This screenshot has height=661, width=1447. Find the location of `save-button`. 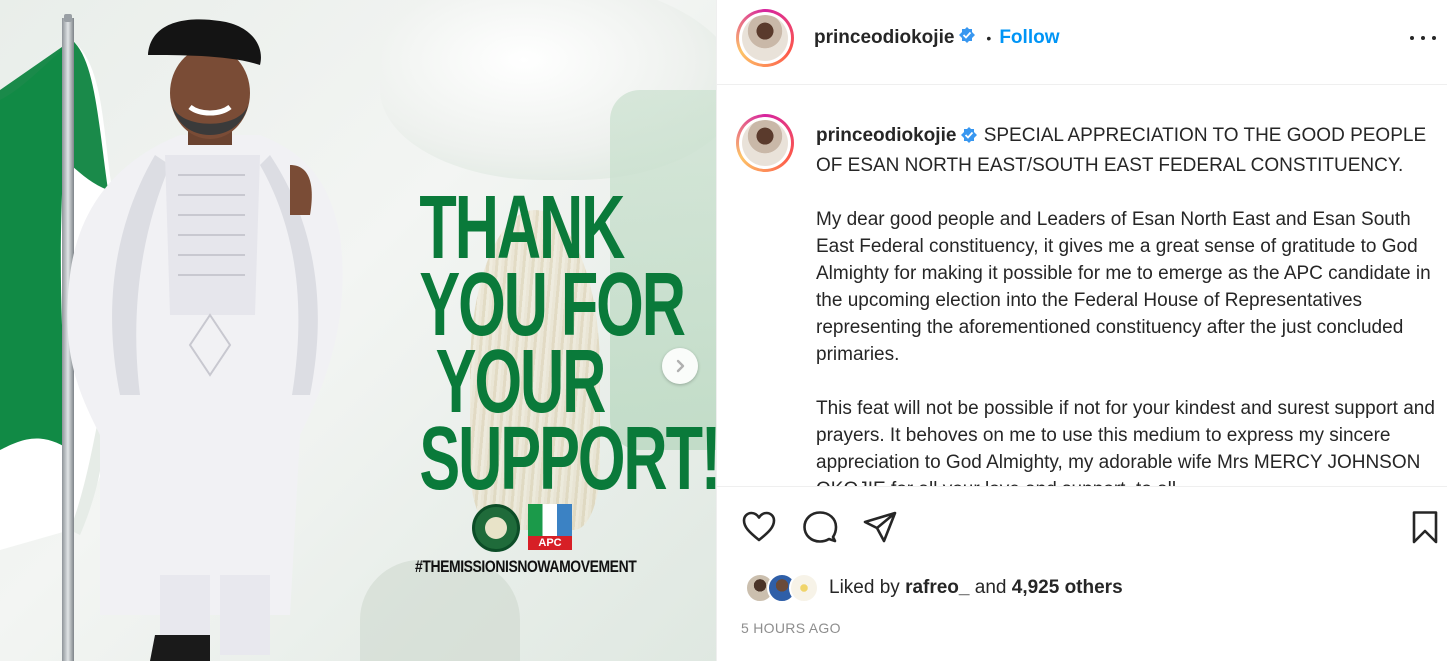

save-button is located at coordinates (1425, 527).